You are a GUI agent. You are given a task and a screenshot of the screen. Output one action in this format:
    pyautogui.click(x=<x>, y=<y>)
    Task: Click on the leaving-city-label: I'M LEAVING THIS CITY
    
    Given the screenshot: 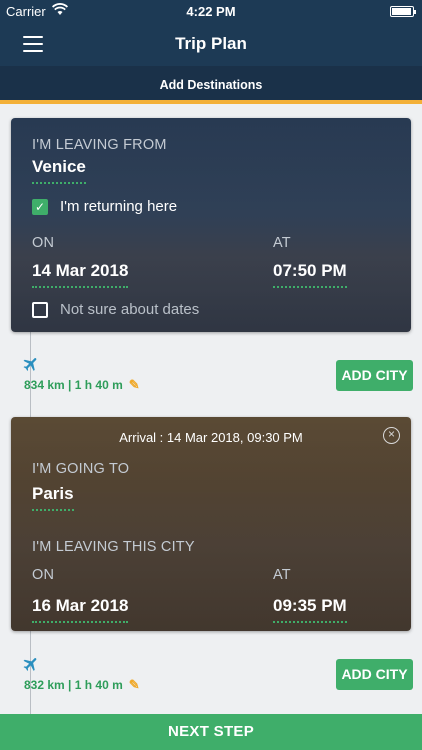 What is the action you would take?
    pyautogui.click(x=113, y=547)
    